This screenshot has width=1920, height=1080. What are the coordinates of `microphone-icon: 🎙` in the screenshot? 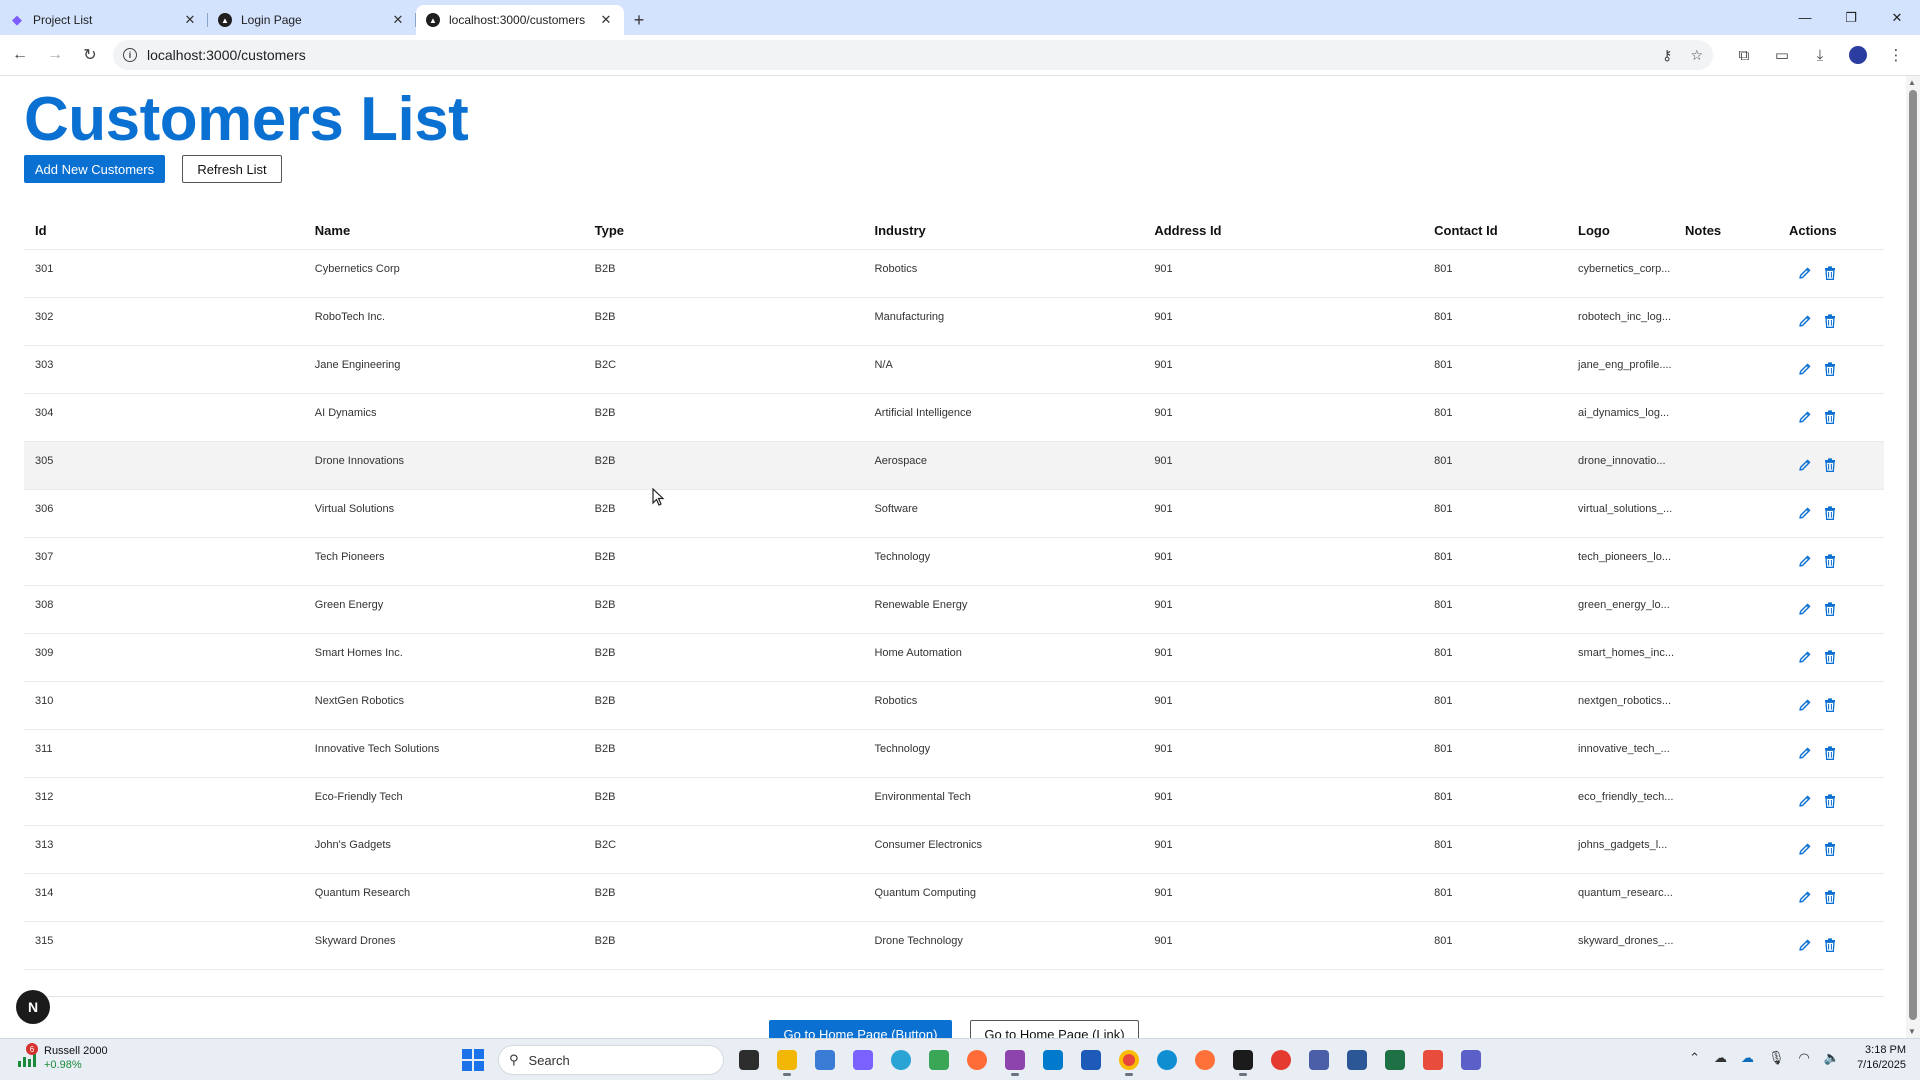 It's located at (1776, 1058).